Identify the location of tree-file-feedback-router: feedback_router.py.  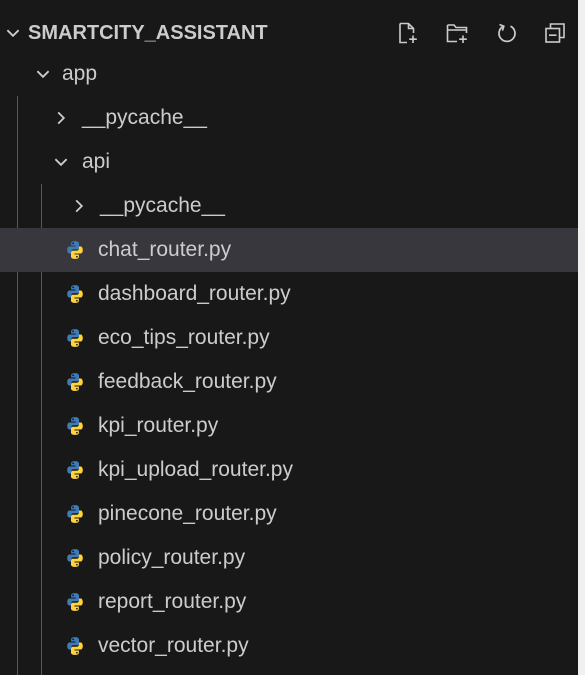
(289, 382).